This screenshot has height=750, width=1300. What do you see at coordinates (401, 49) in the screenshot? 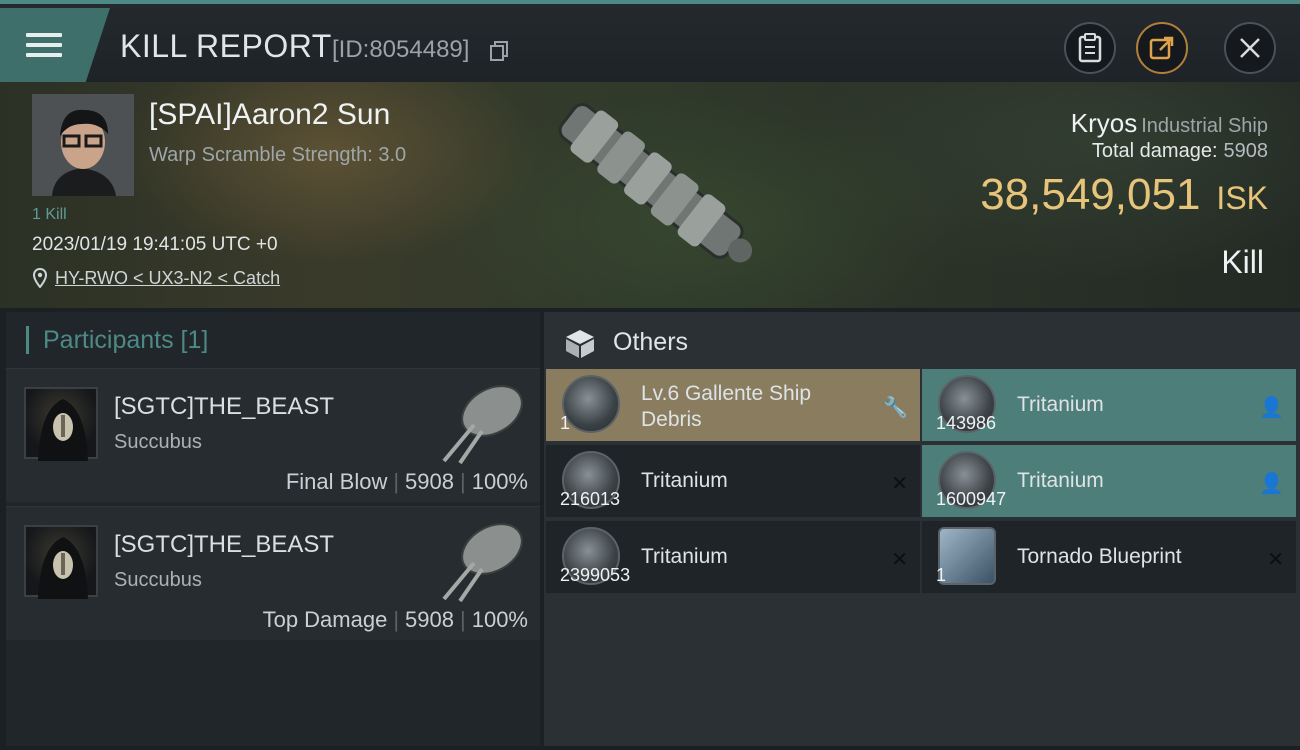
I see `kill-id: [ID:8054489]` at bounding box center [401, 49].